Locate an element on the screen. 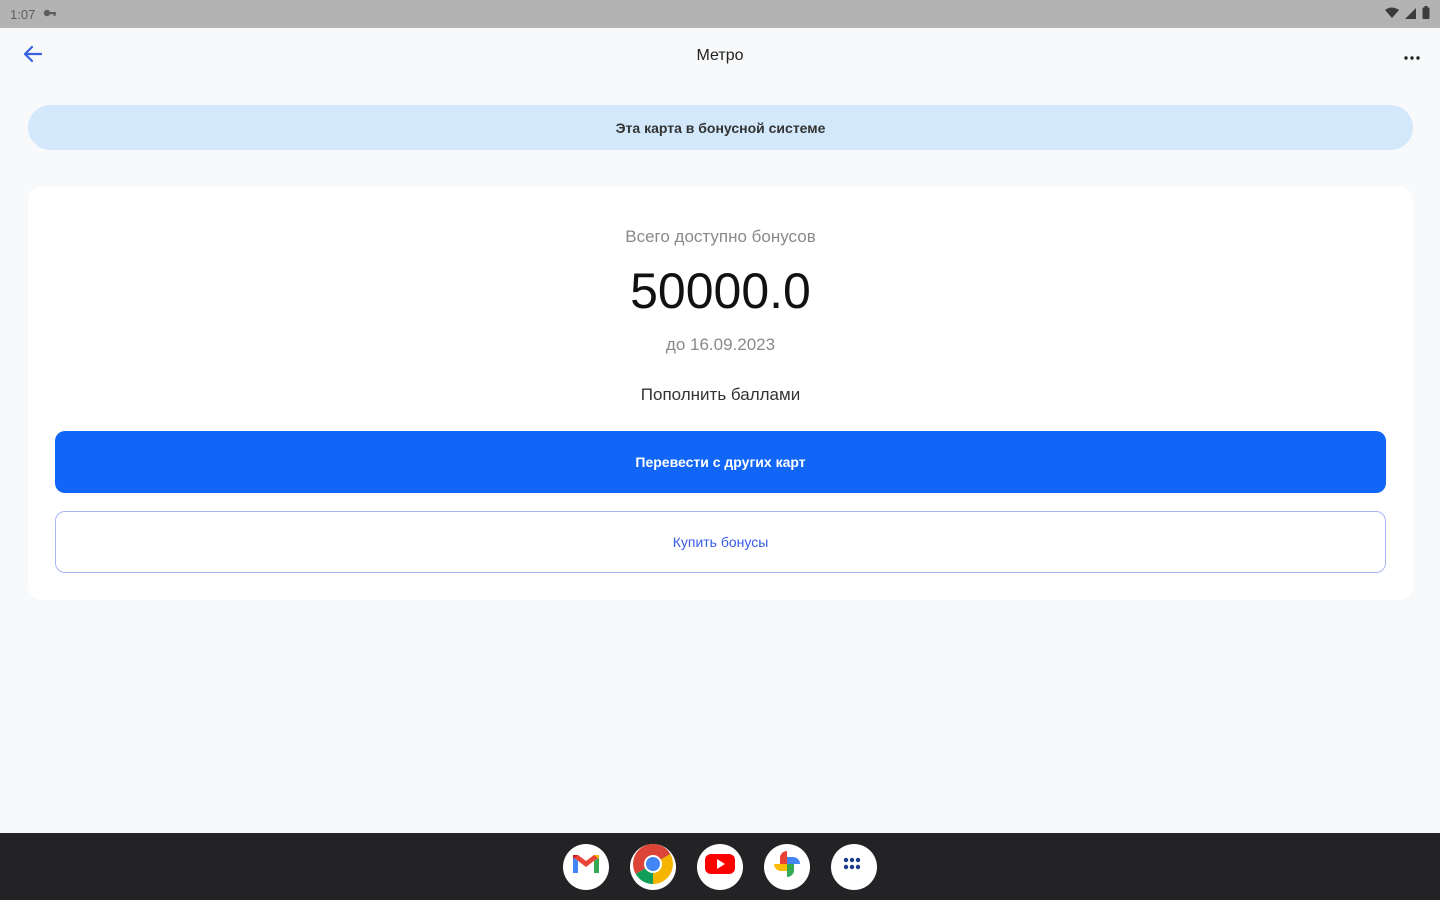 This screenshot has height=900, width=1440. taskbar-dock is located at coordinates (720, 866).